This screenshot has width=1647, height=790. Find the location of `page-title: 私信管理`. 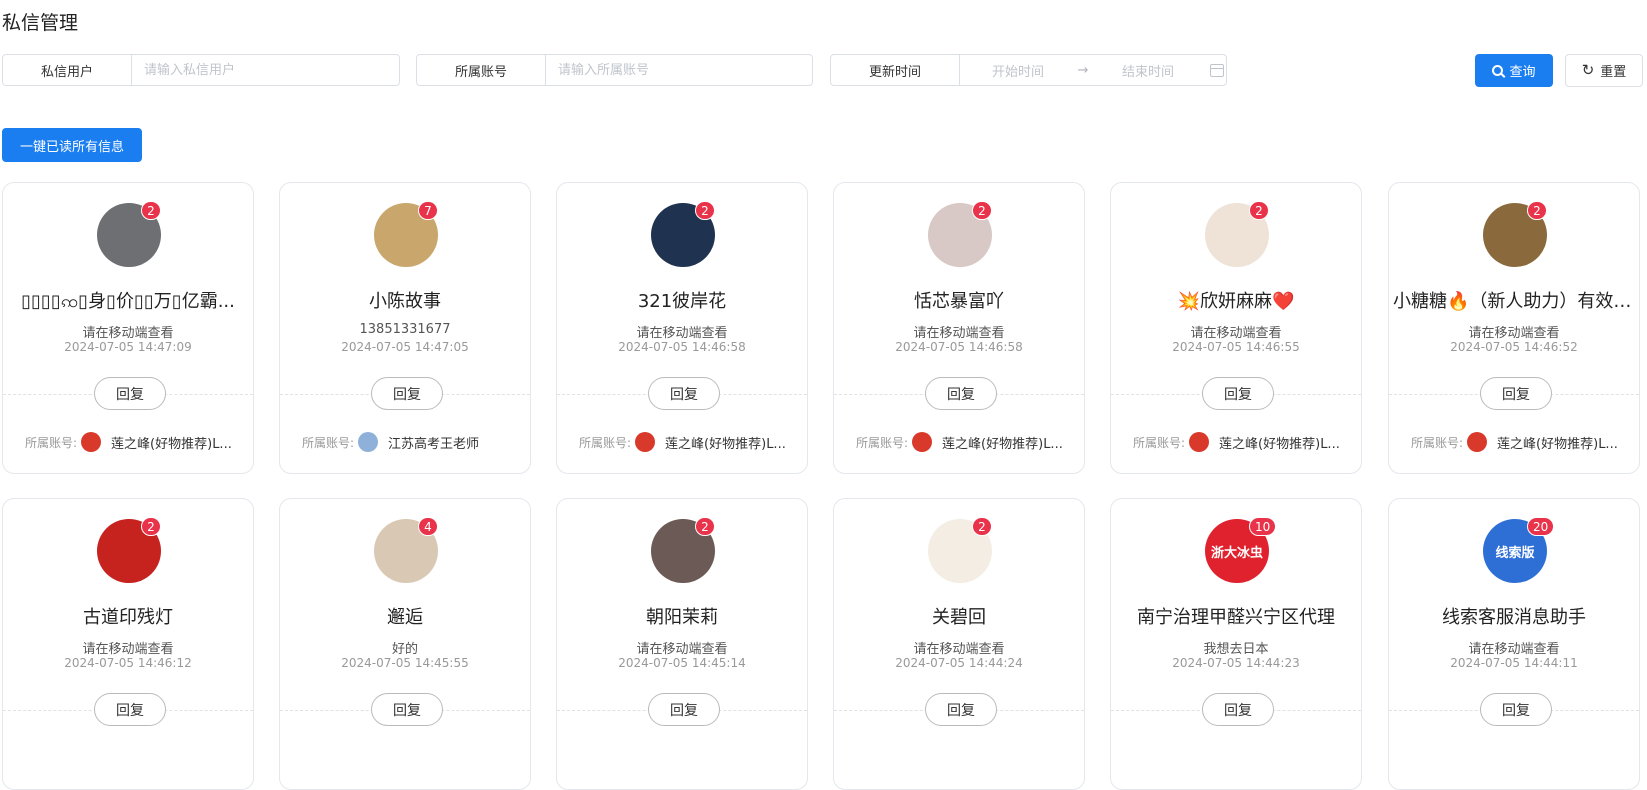

page-title: 私信管理 is located at coordinates (40, 23).